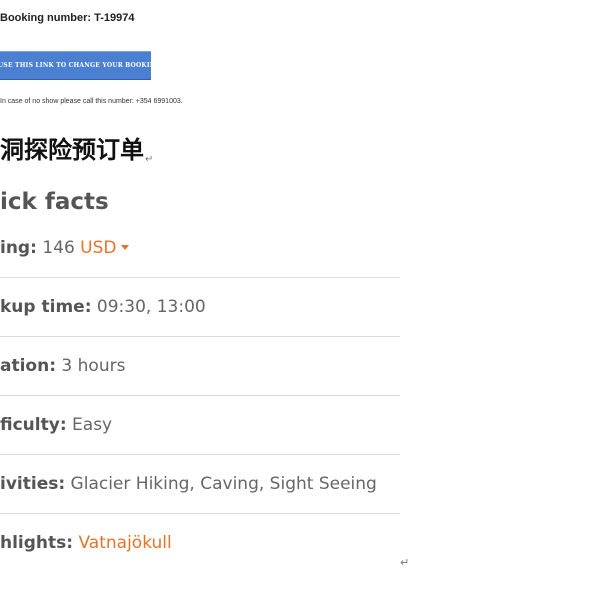  What do you see at coordinates (72, 149) in the screenshot?
I see `page-title-text: 洞探险预订单` at bounding box center [72, 149].